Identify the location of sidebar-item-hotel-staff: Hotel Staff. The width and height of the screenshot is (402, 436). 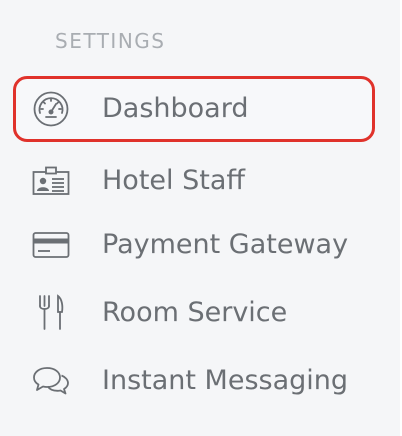
(194, 181).